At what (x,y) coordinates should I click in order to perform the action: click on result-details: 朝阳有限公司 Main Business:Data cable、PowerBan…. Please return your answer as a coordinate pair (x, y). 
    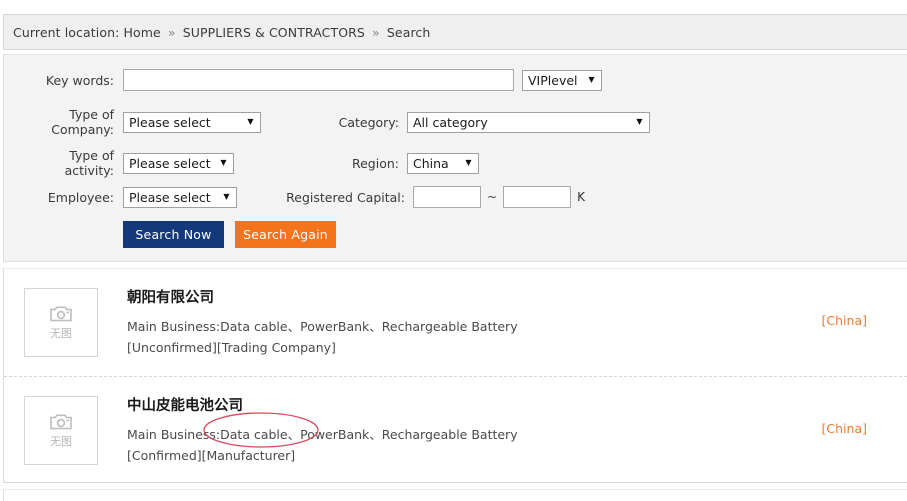
    Looking at the image, I should click on (322, 323).